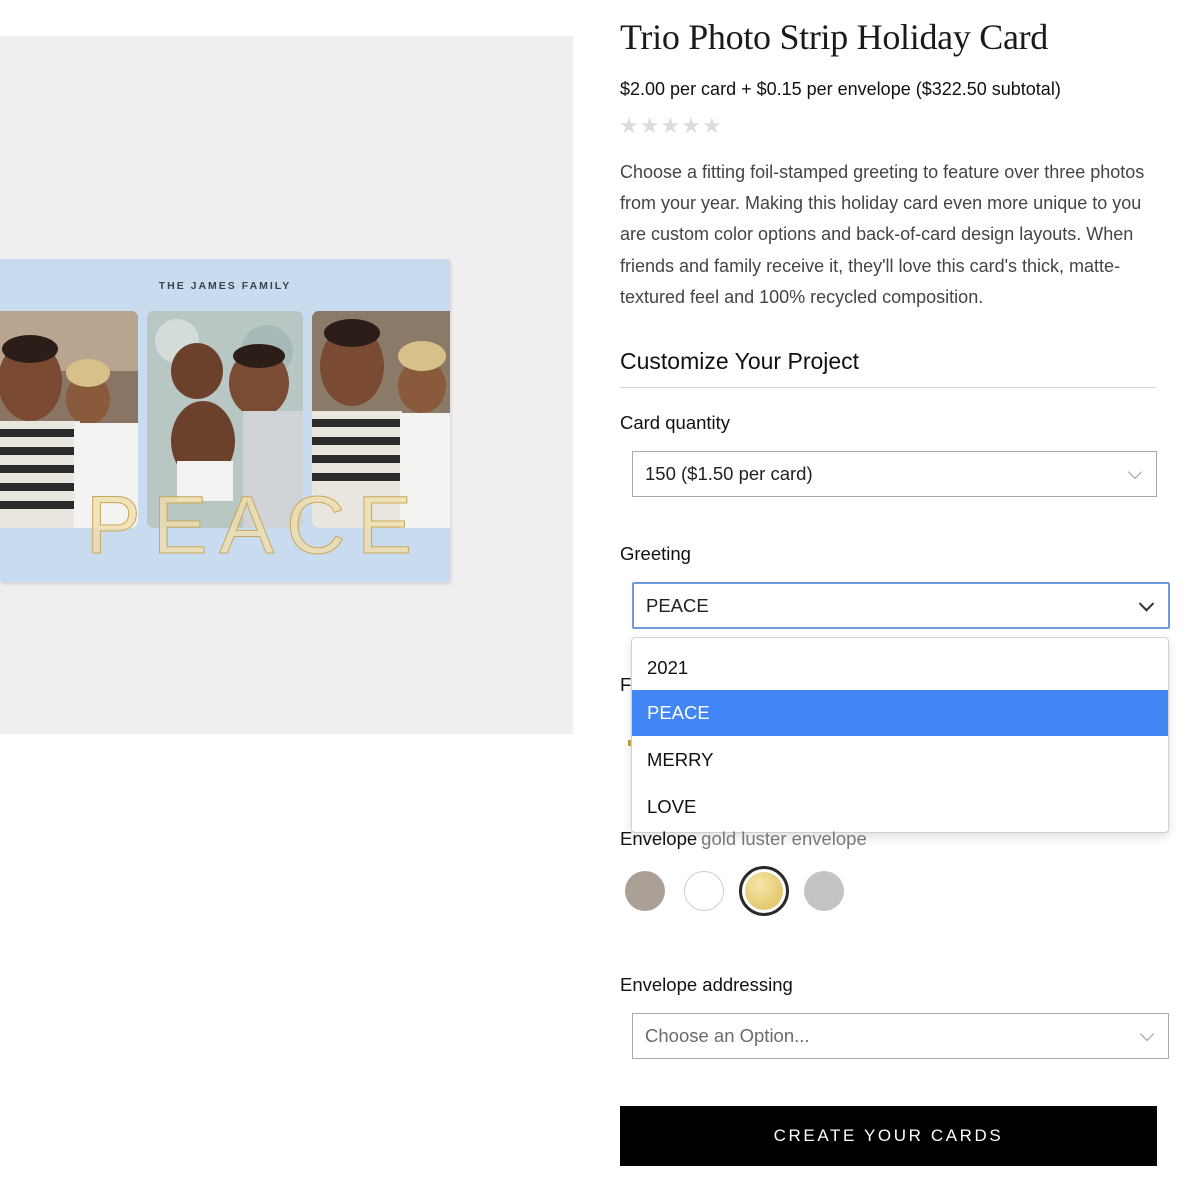 This screenshot has width=1200, height=1200. I want to click on greeting-dropdown-menu: 2021 PEACE MERRY LOVE, so click(900, 735).